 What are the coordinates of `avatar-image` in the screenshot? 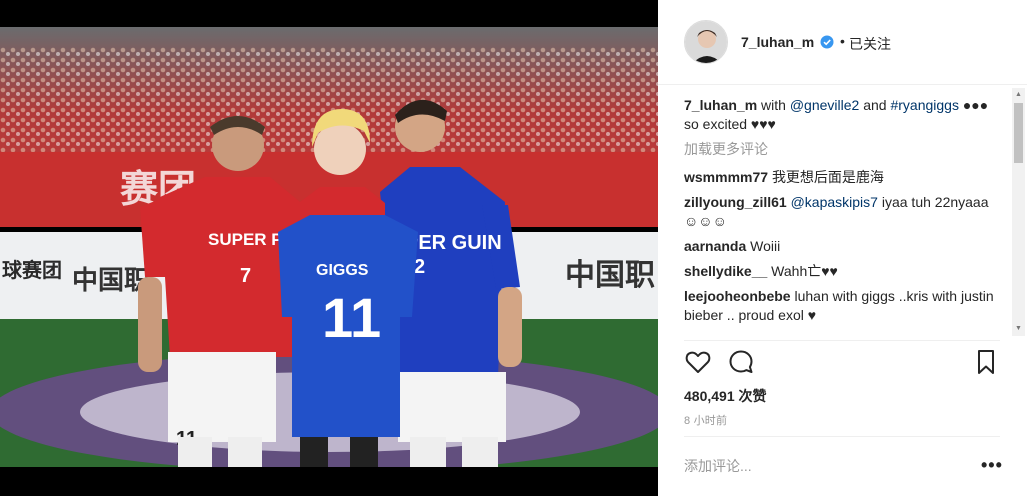 It's located at (706, 42).